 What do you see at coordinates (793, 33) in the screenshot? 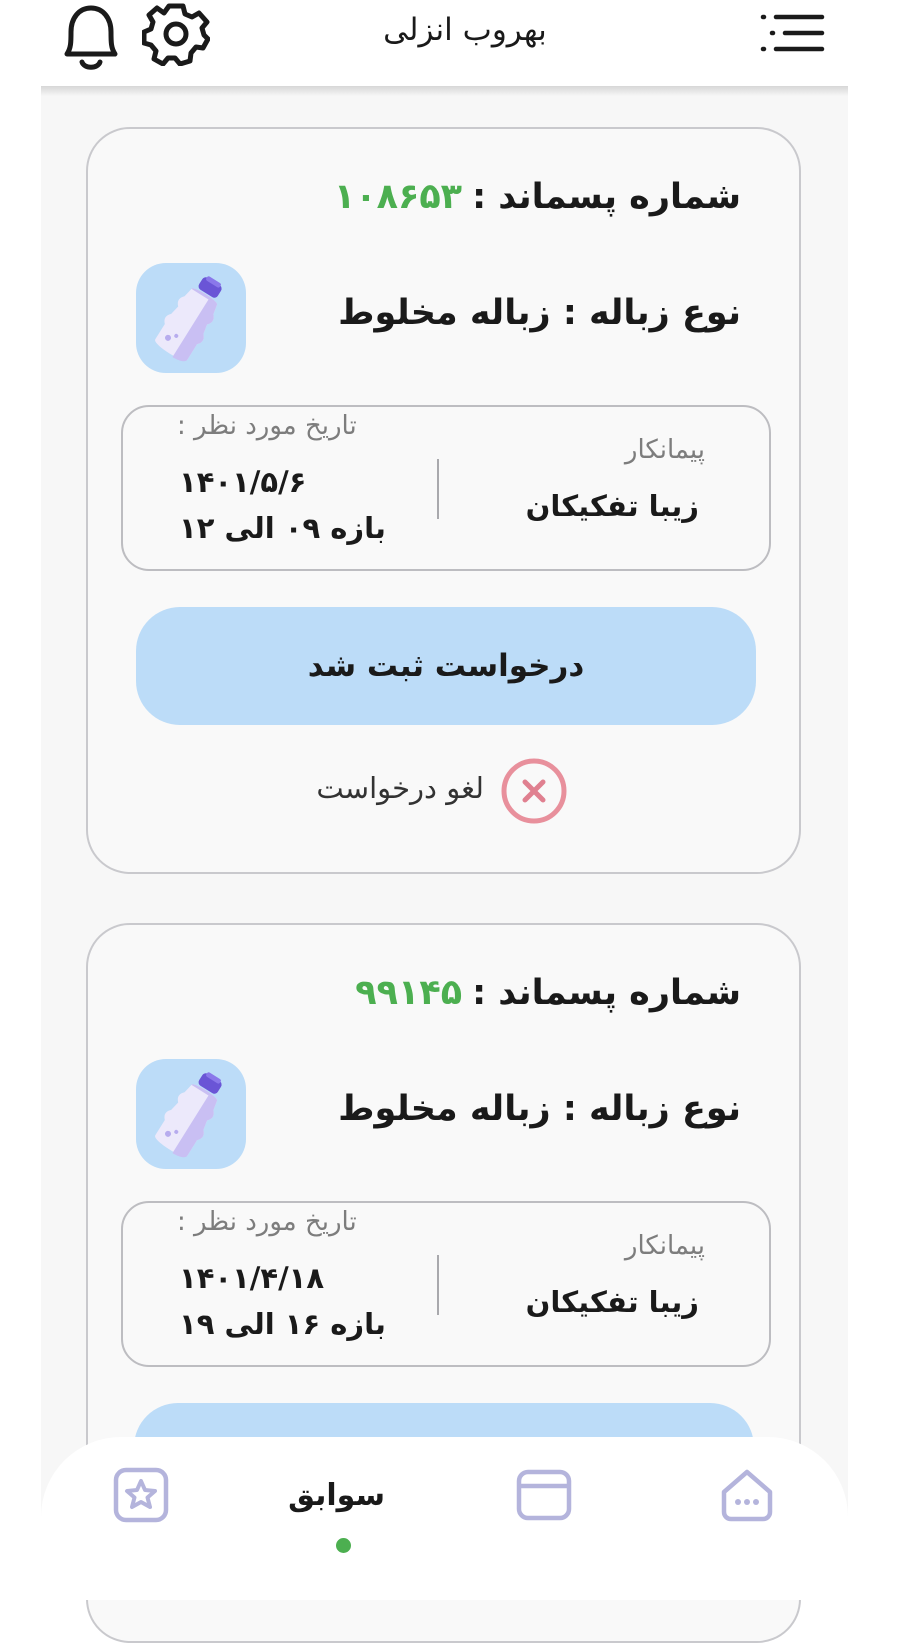
I see `hamburger-menu-icon` at bounding box center [793, 33].